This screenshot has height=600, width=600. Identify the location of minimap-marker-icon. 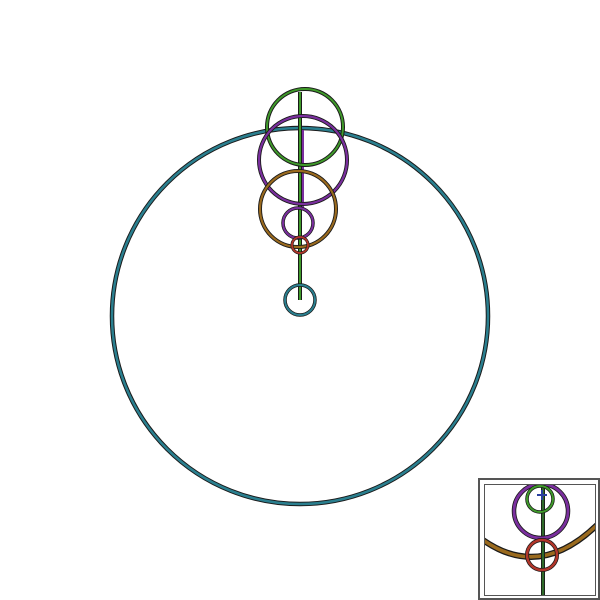
(542, 495).